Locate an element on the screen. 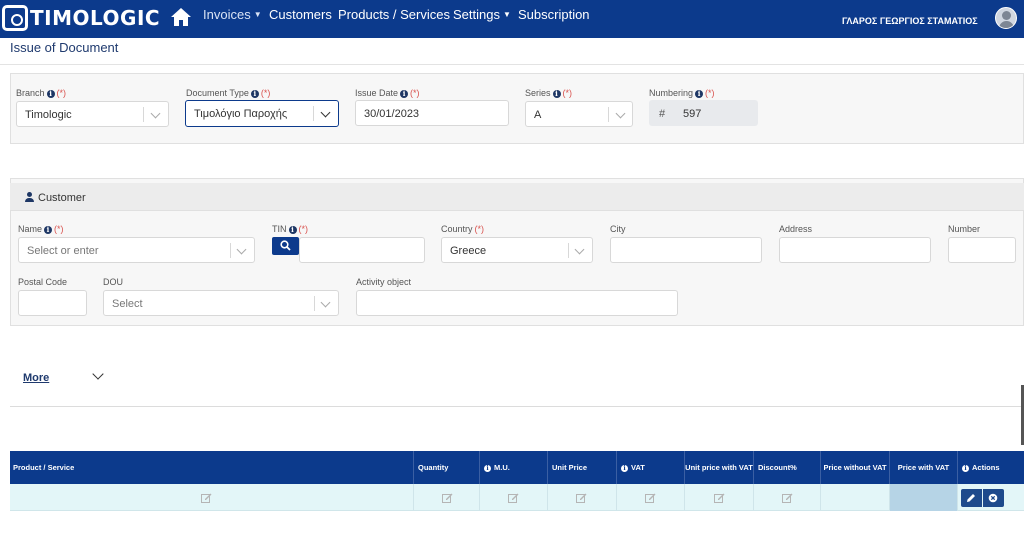  cell-actions is located at coordinates (991, 497).